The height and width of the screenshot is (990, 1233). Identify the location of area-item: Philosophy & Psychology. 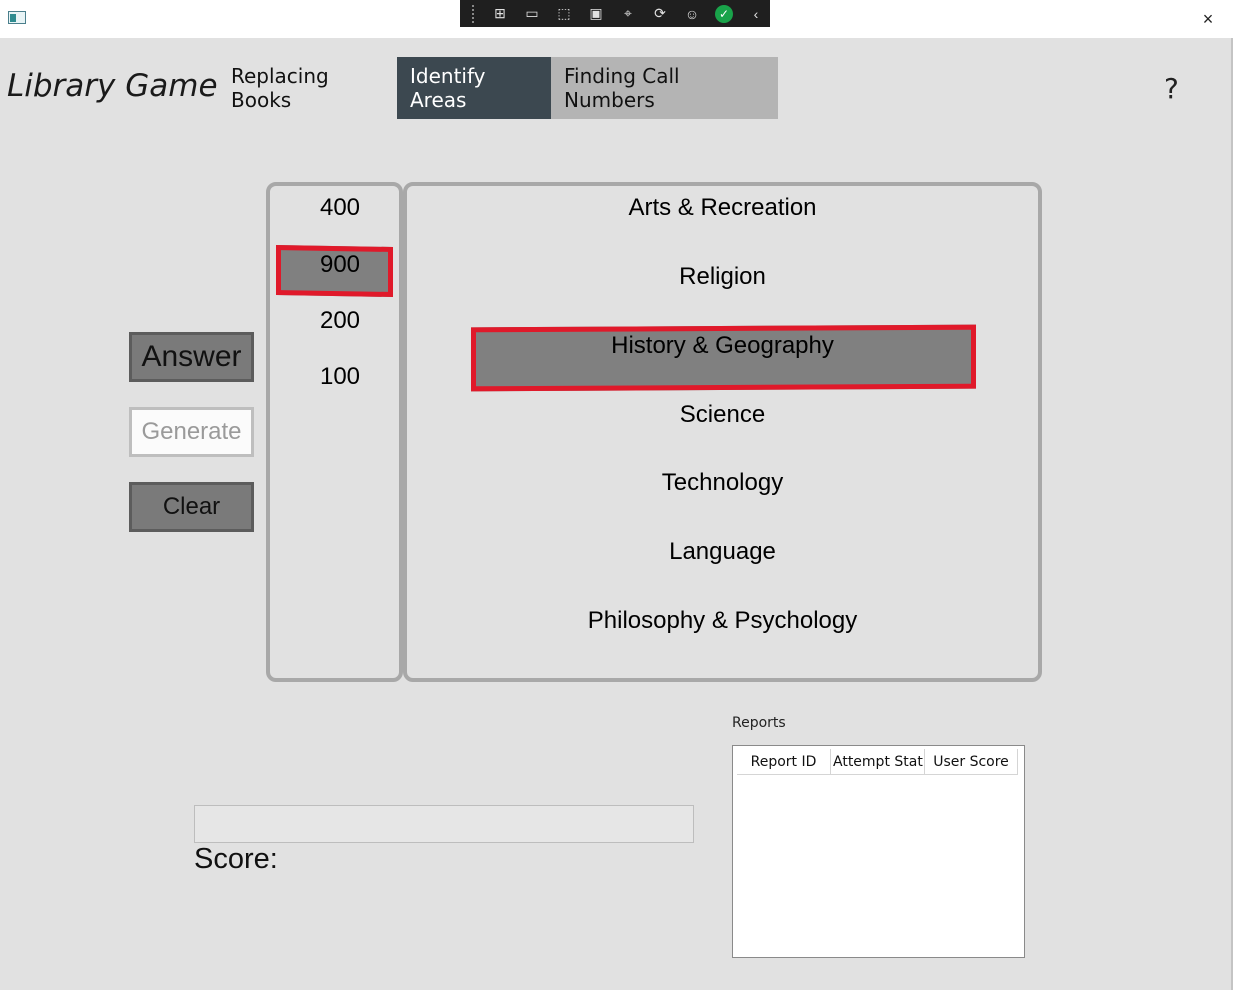
(722, 621).